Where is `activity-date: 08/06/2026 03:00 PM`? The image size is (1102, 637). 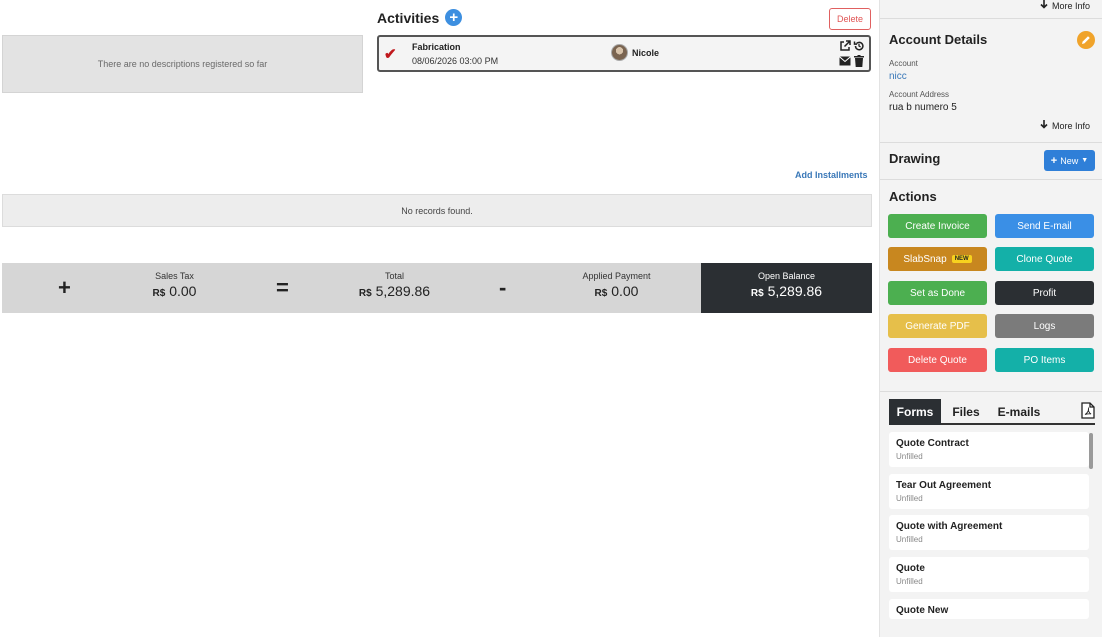 activity-date: 08/06/2026 03:00 PM is located at coordinates (455, 61).